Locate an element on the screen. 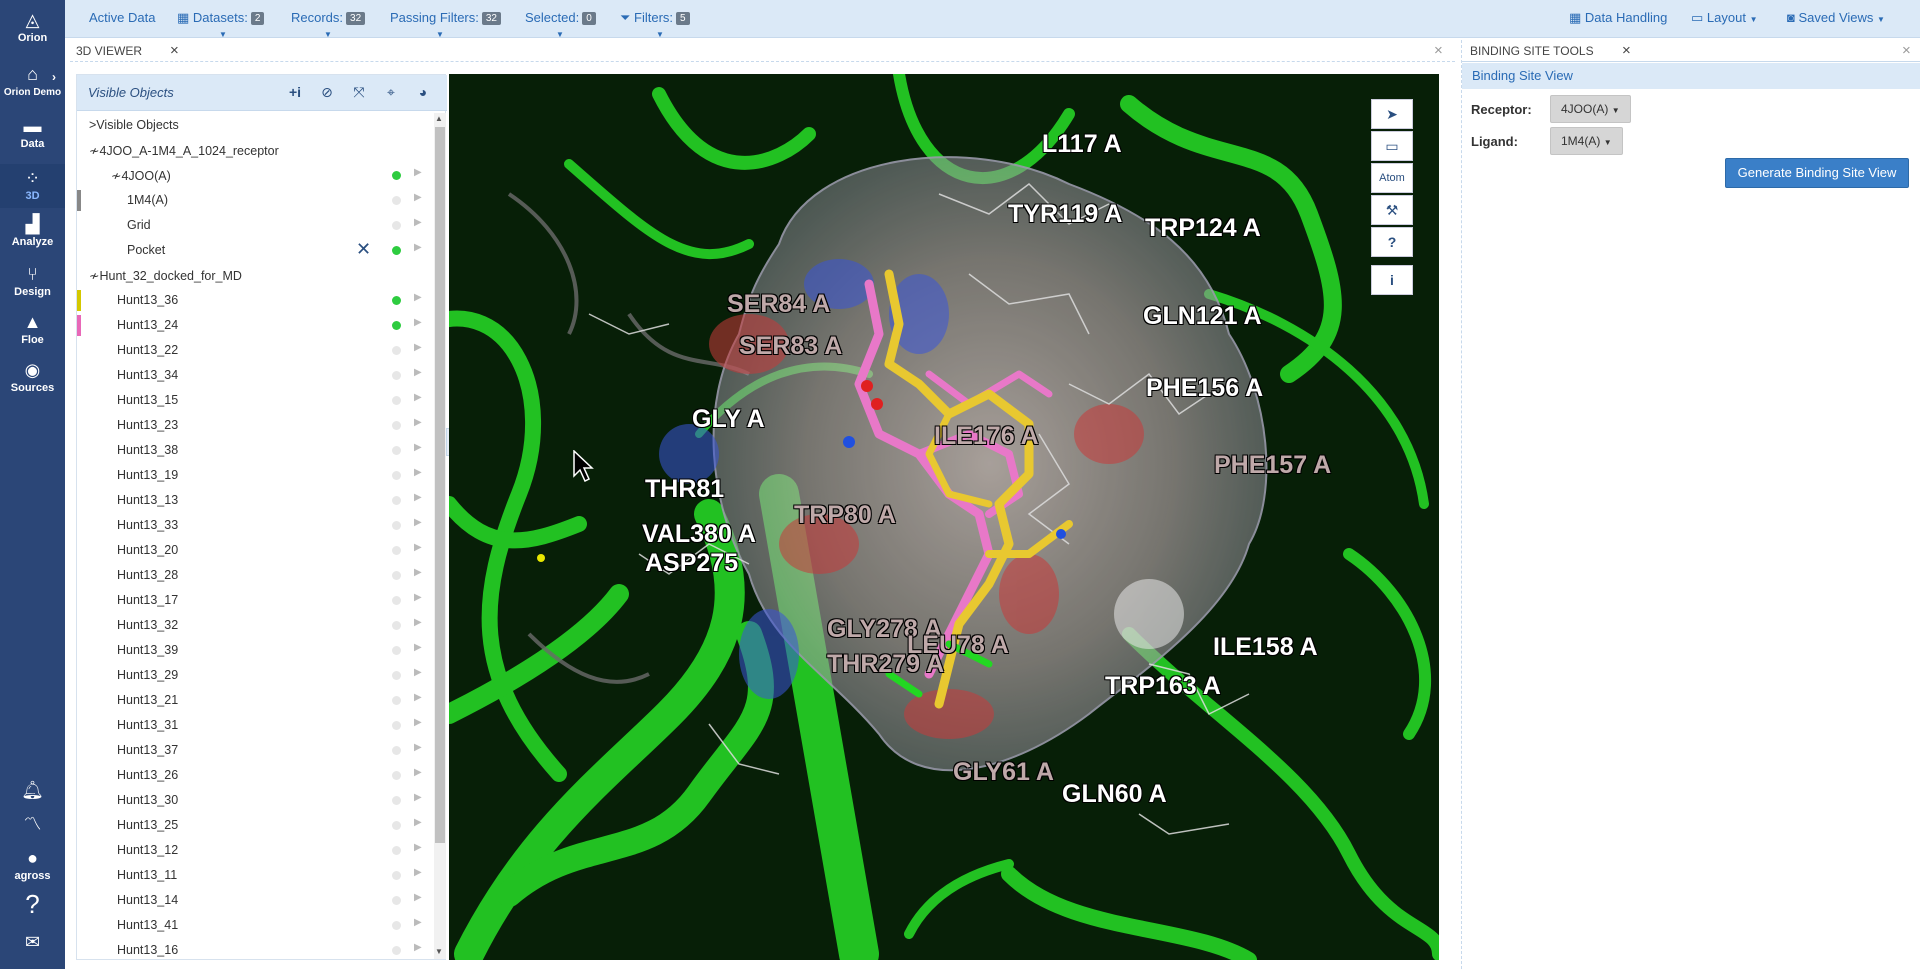 Image resolution: width=1920 pixels, height=969 pixels. filters-button: ⏷ Filters: 5 is located at coordinates (655, 18).